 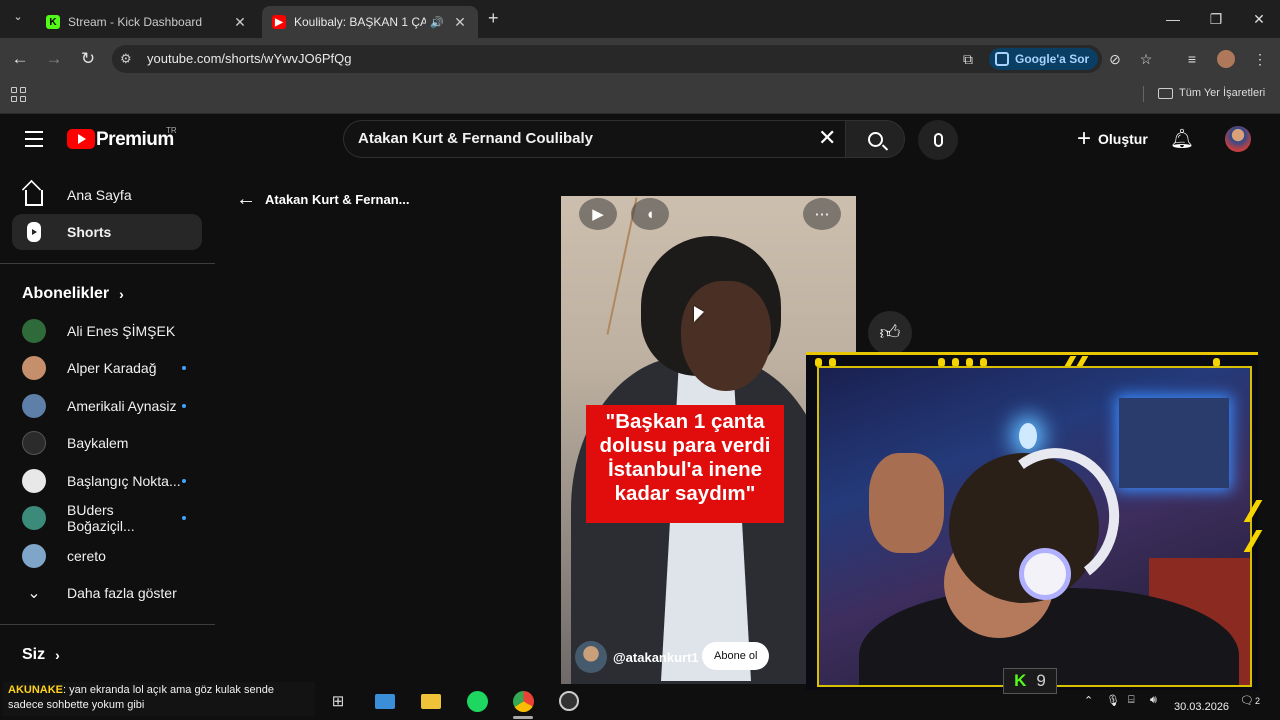 I want to click on show-more-button: ⌄ Daha fazla göster, so click(x=107, y=593).